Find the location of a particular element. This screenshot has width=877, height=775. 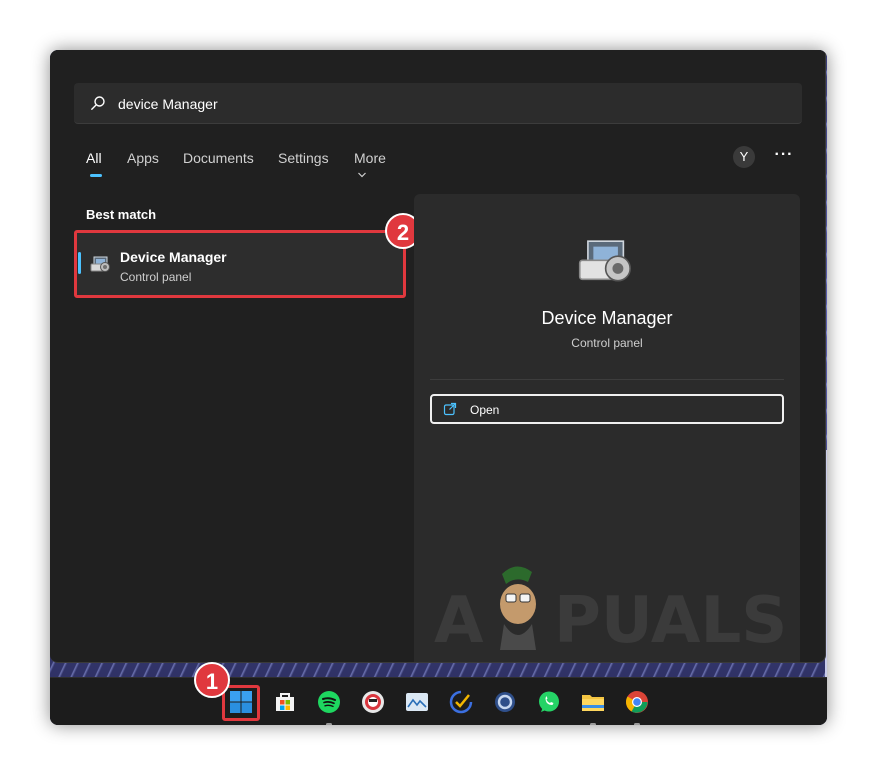

preview-subtitle: Control panel is located at coordinates (607, 343).